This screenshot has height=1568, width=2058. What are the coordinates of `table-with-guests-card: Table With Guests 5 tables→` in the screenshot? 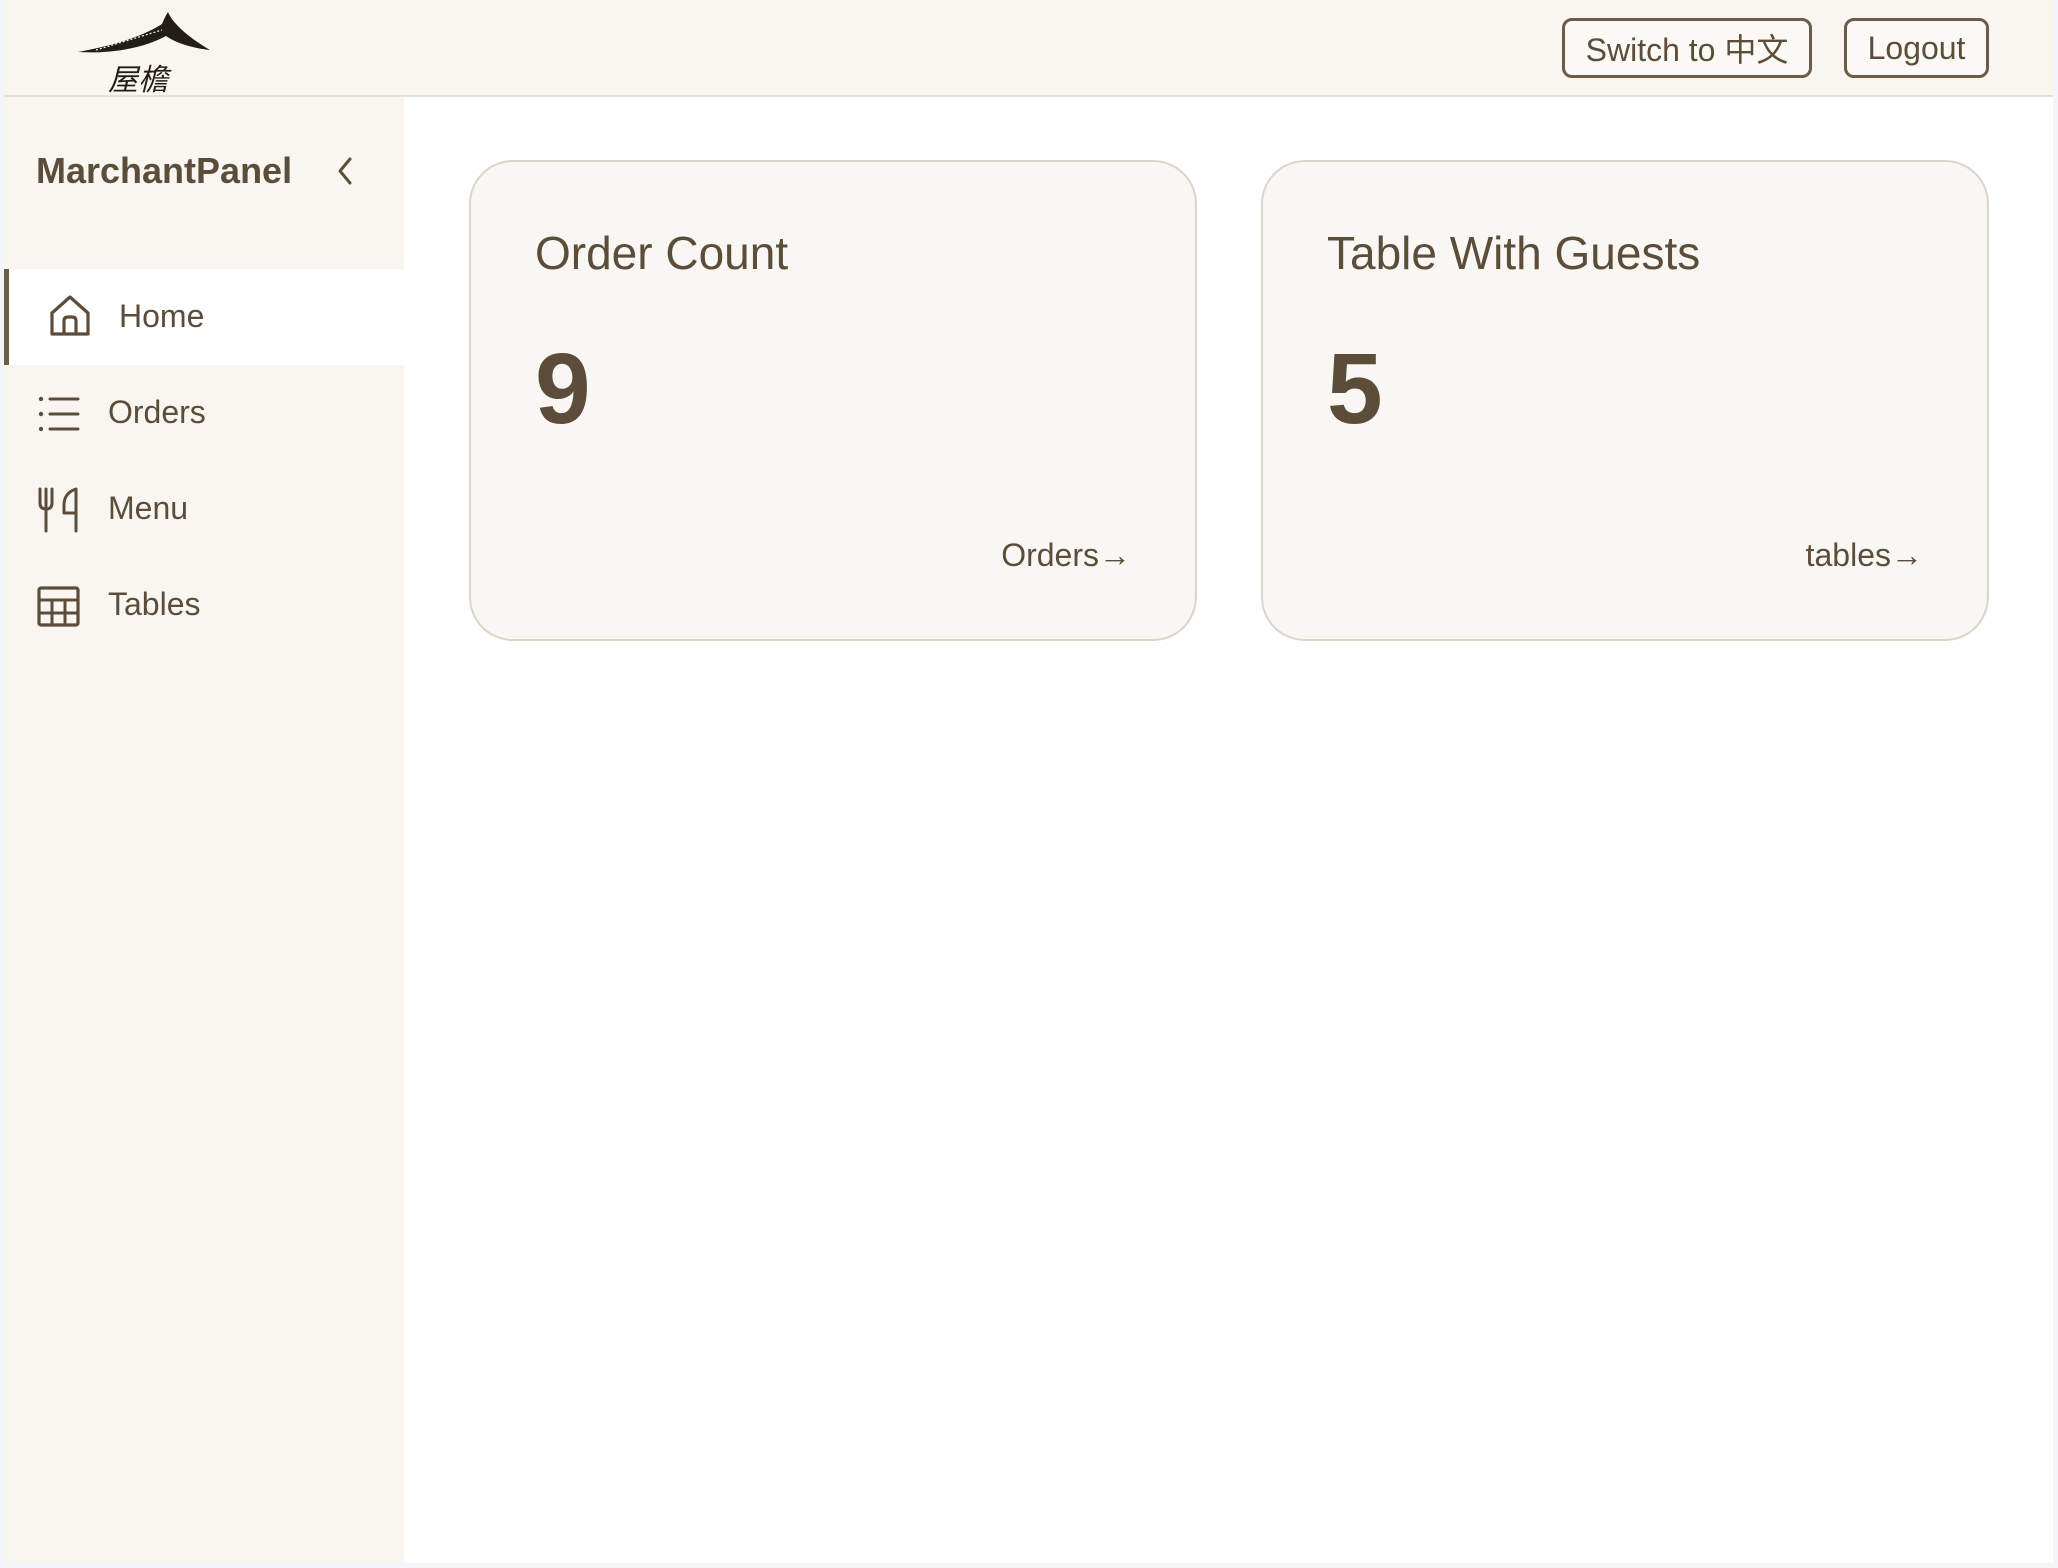 It's located at (1625, 400).